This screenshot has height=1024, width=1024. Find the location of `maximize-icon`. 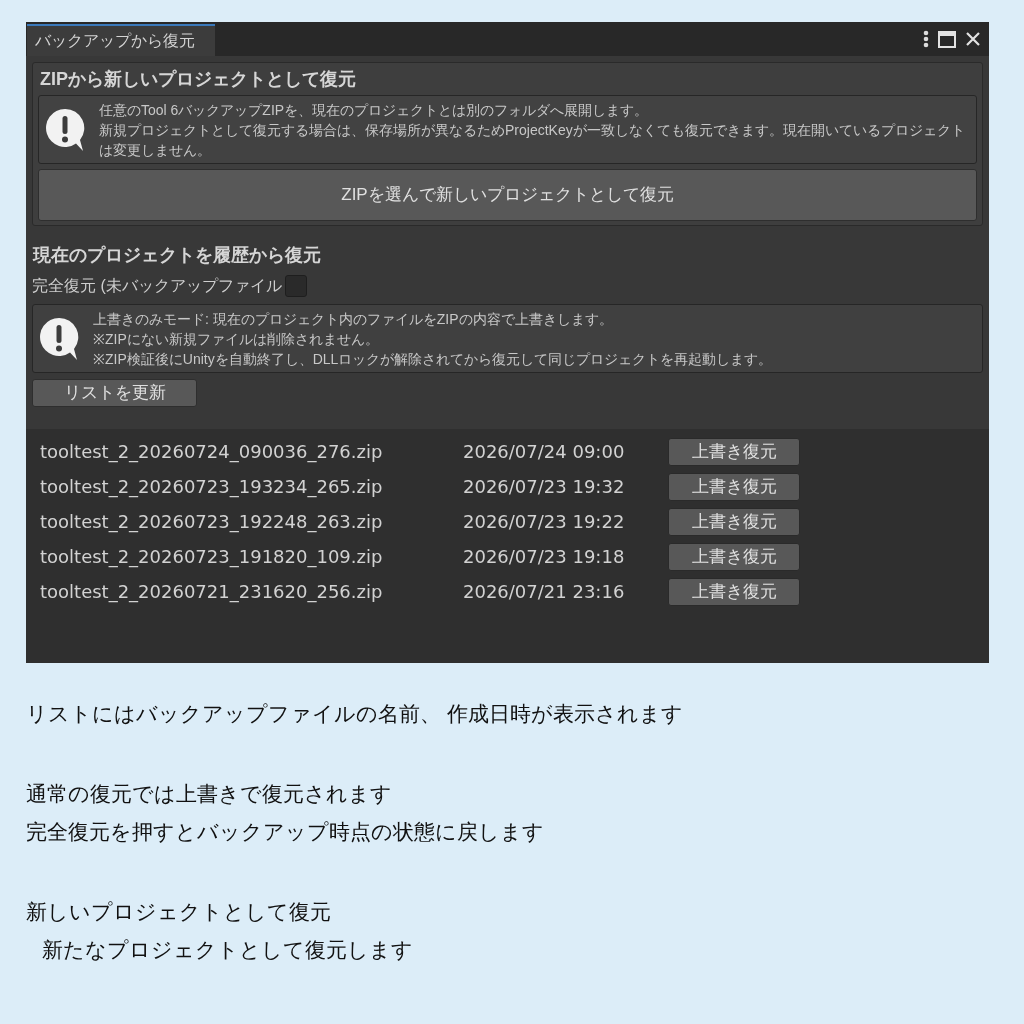

maximize-icon is located at coordinates (947, 39).